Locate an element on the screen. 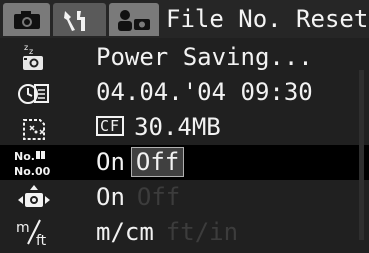 This screenshot has height=253, width=369. distance-units-icon: m ft is located at coordinates (40, 232).